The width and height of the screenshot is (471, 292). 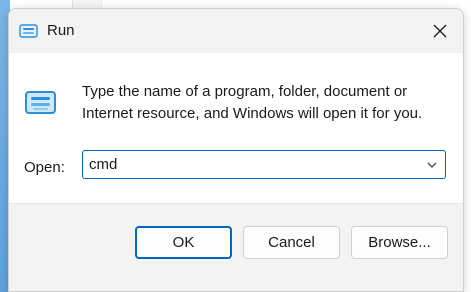 I want to click on ok-button: OK, so click(x=183, y=242).